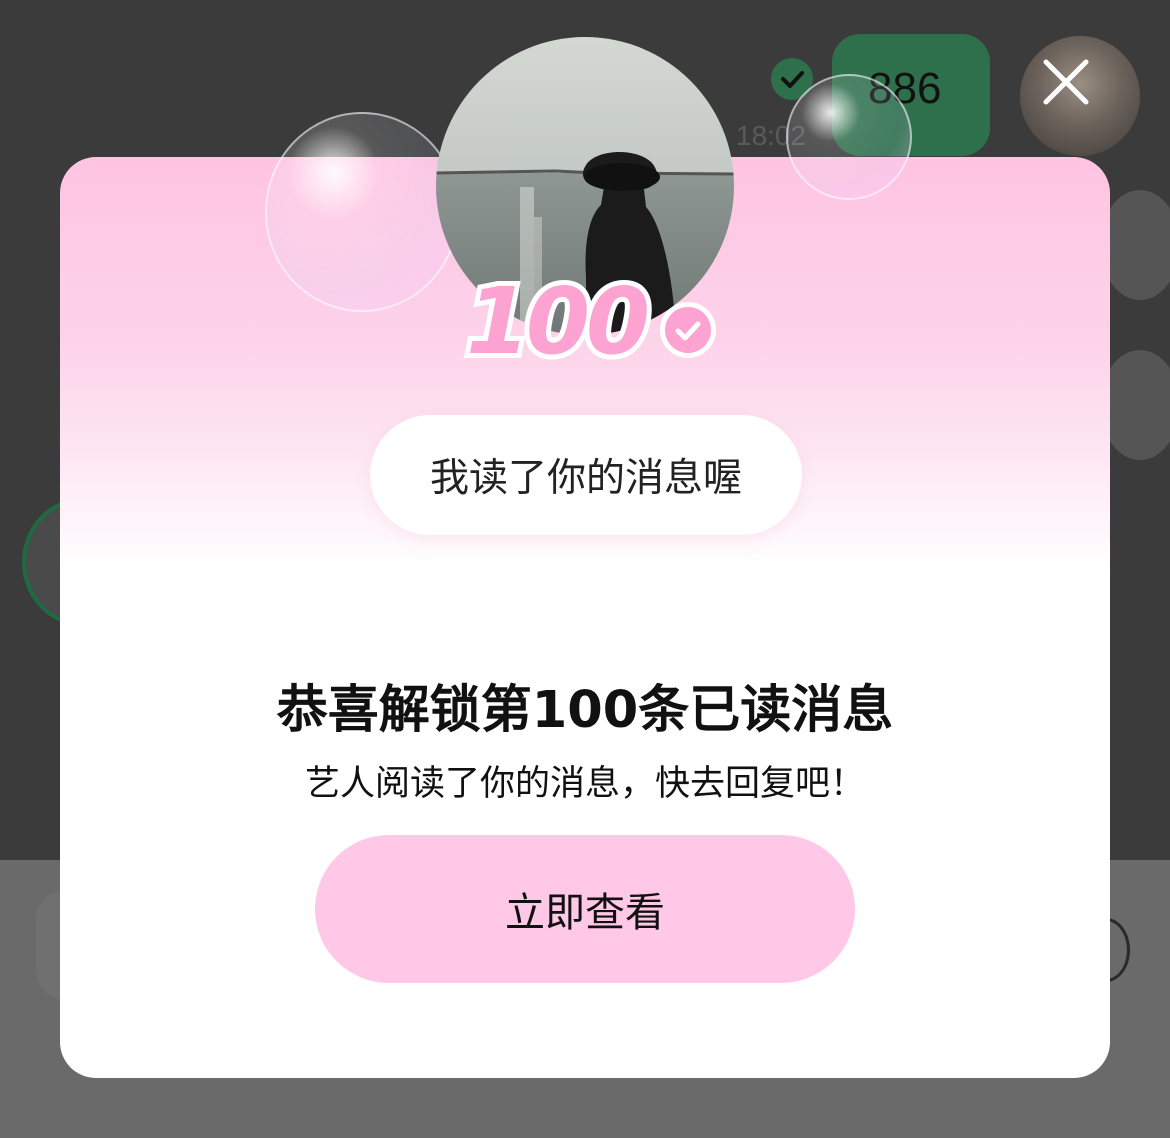 The width and height of the screenshot is (1170, 1138). I want to click on view-now-label: 立即查看, so click(585, 913).